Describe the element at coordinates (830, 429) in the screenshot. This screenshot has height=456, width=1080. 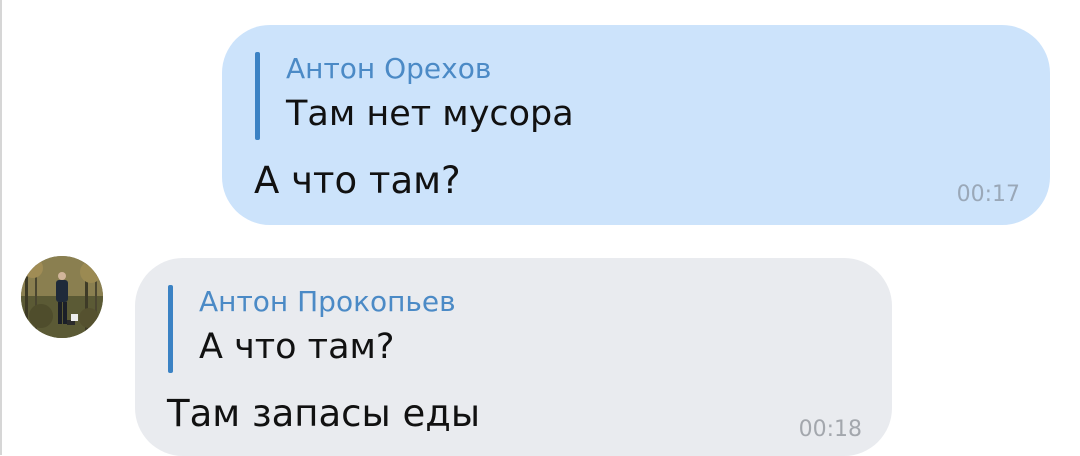
I see `message-time: 00:18` at that location.